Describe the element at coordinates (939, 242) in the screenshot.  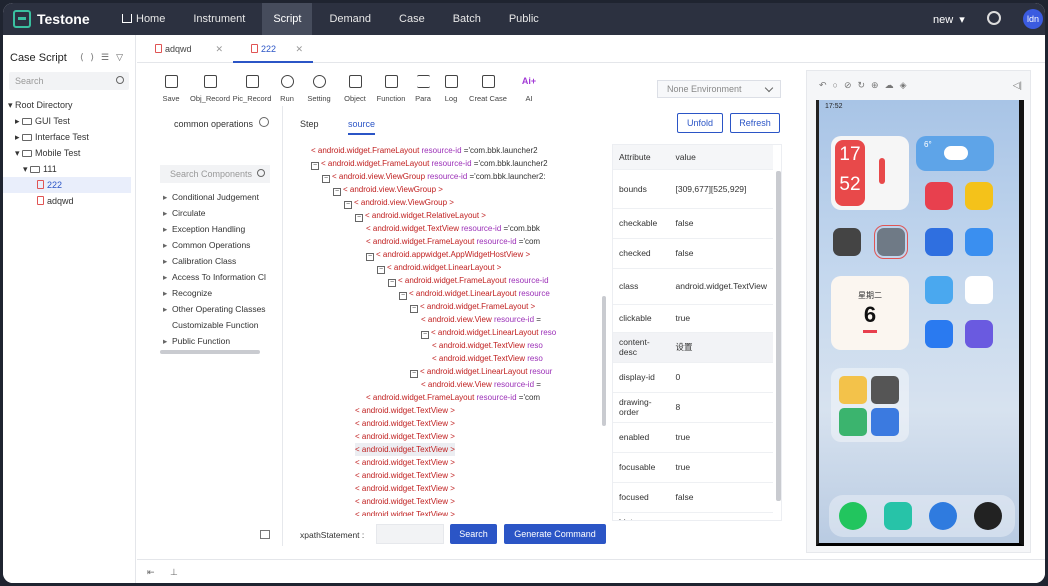
I see `app-icon-blue` at that location.